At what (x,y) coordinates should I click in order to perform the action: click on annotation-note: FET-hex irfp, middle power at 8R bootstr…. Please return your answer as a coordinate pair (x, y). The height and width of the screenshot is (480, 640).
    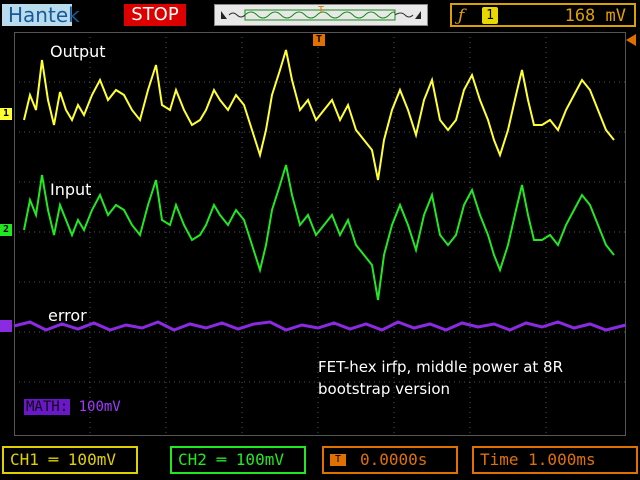
    Looking at the image, I should click on (440, 378).